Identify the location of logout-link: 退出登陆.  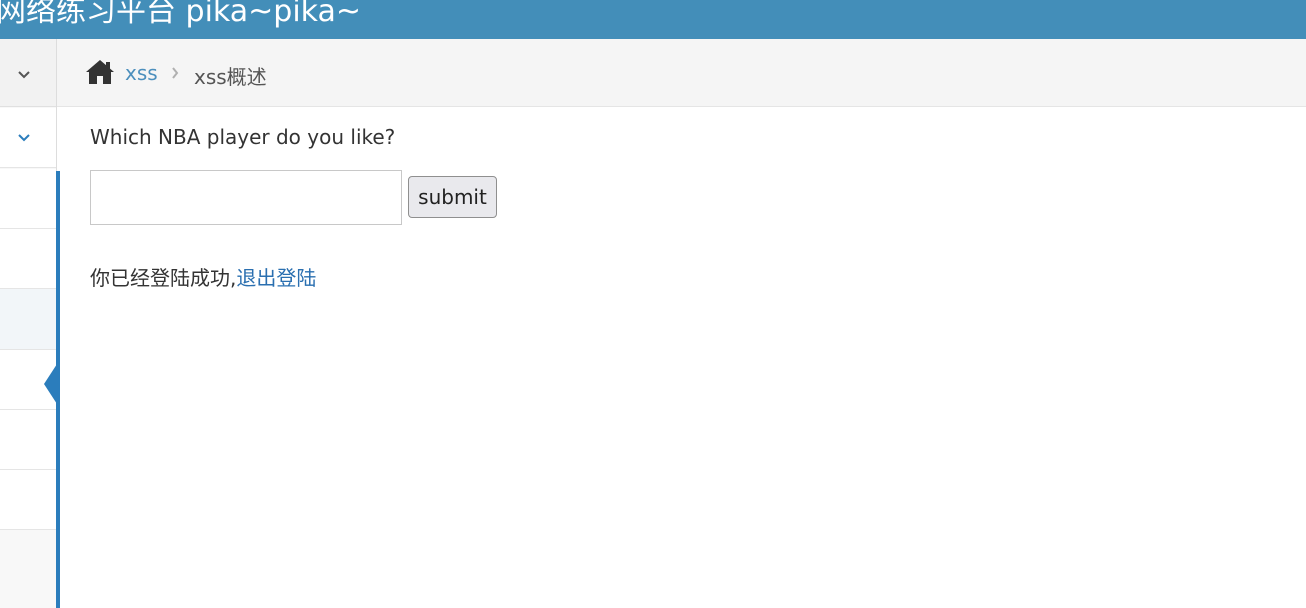
(276, 278).